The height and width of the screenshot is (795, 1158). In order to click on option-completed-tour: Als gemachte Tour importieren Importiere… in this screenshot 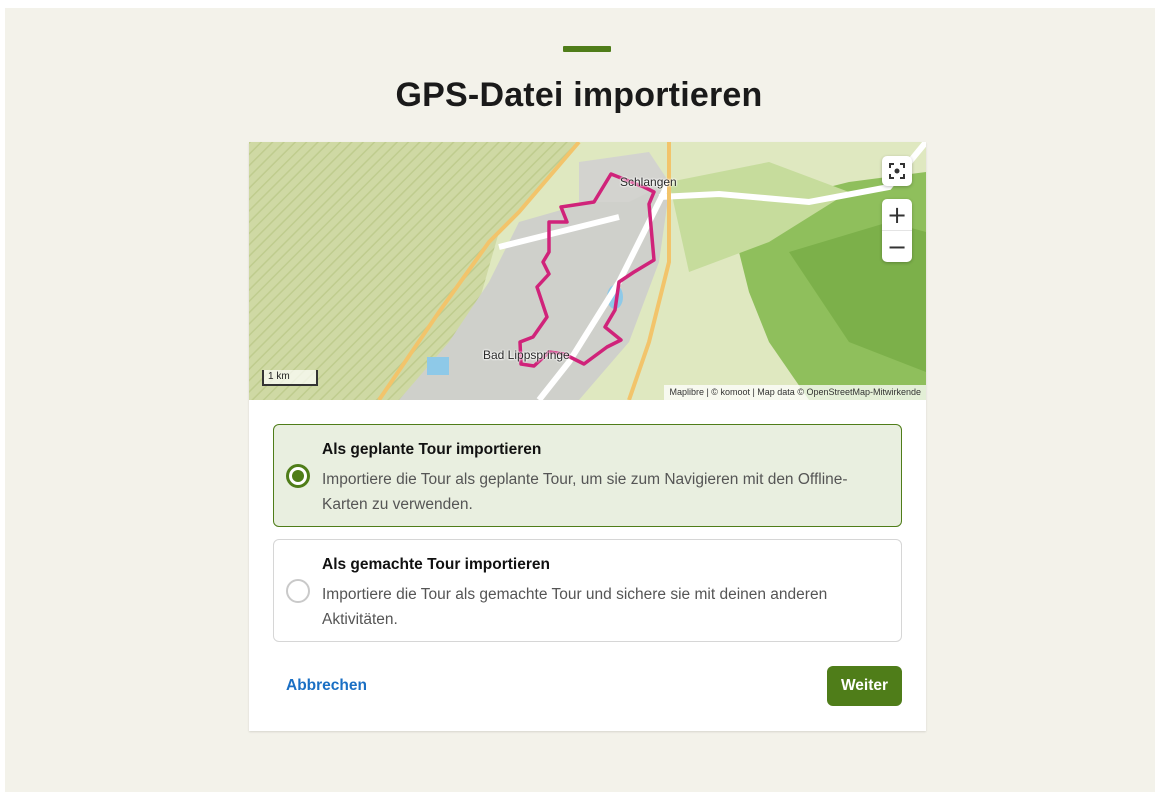, I will do `click(587, 590)`.